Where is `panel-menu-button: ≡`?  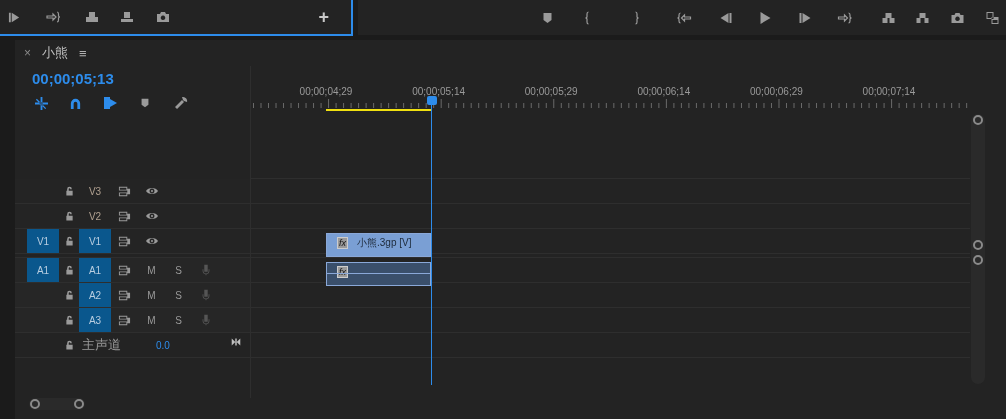
panel-menu-button: ≡ is located at coordinates (83, 53).